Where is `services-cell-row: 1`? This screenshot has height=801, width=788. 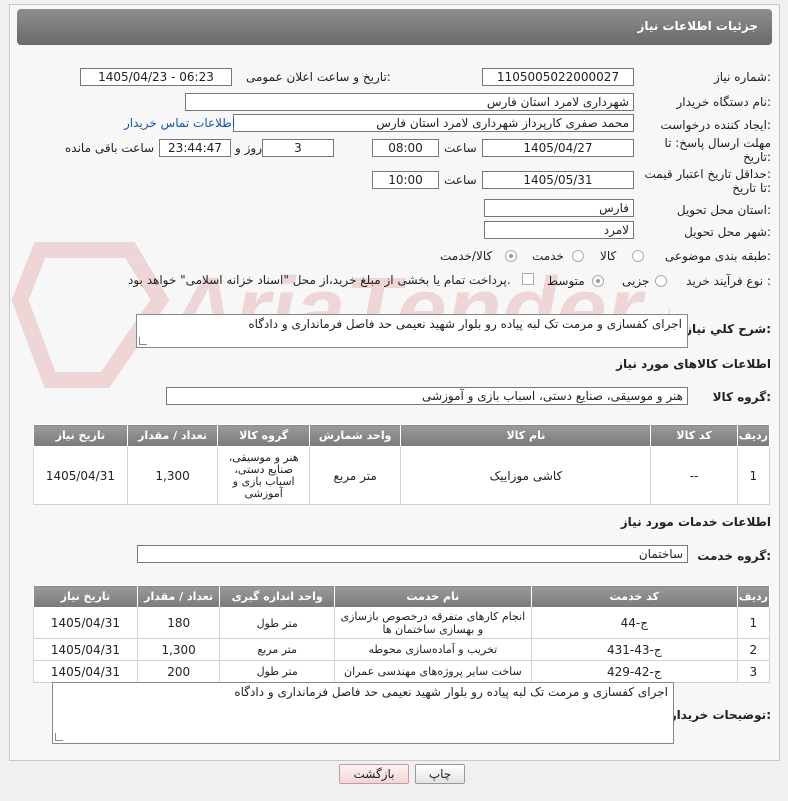
services-cell-row: 1 is located at coordinates (753, 623).